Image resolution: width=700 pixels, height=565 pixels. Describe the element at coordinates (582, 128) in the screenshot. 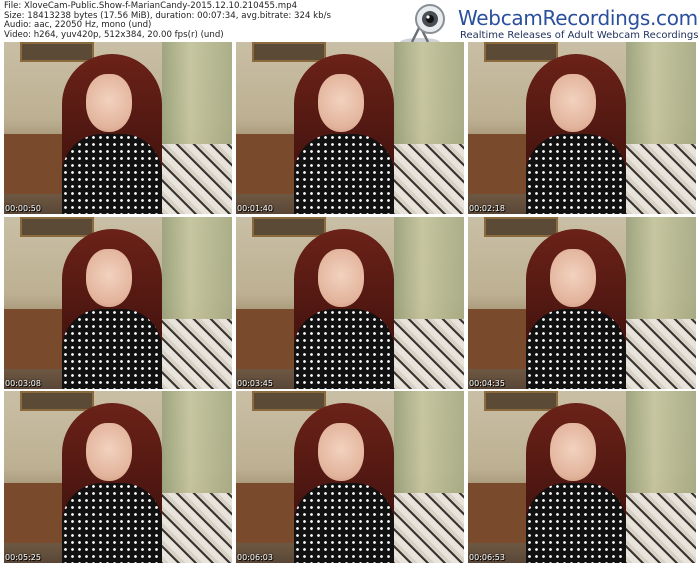

I see `thumbnail-3: 00:02:18` at that location.